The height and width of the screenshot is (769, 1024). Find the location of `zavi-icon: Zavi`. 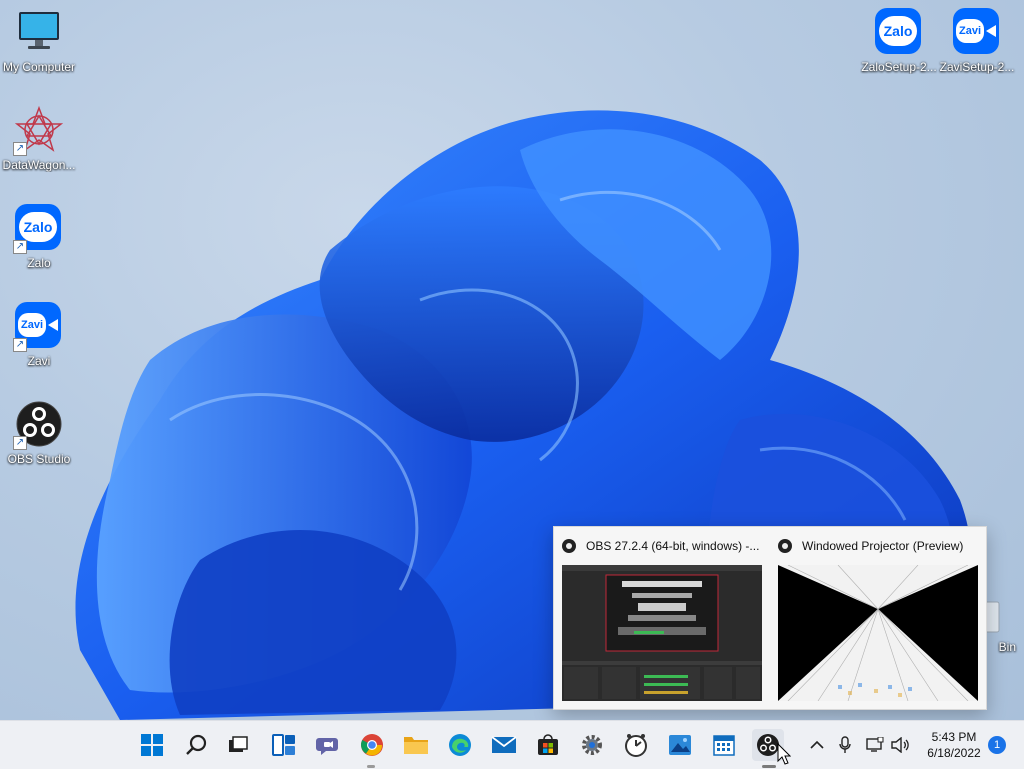

zavi-icon: Zavi is located at coordinates (977, 32).